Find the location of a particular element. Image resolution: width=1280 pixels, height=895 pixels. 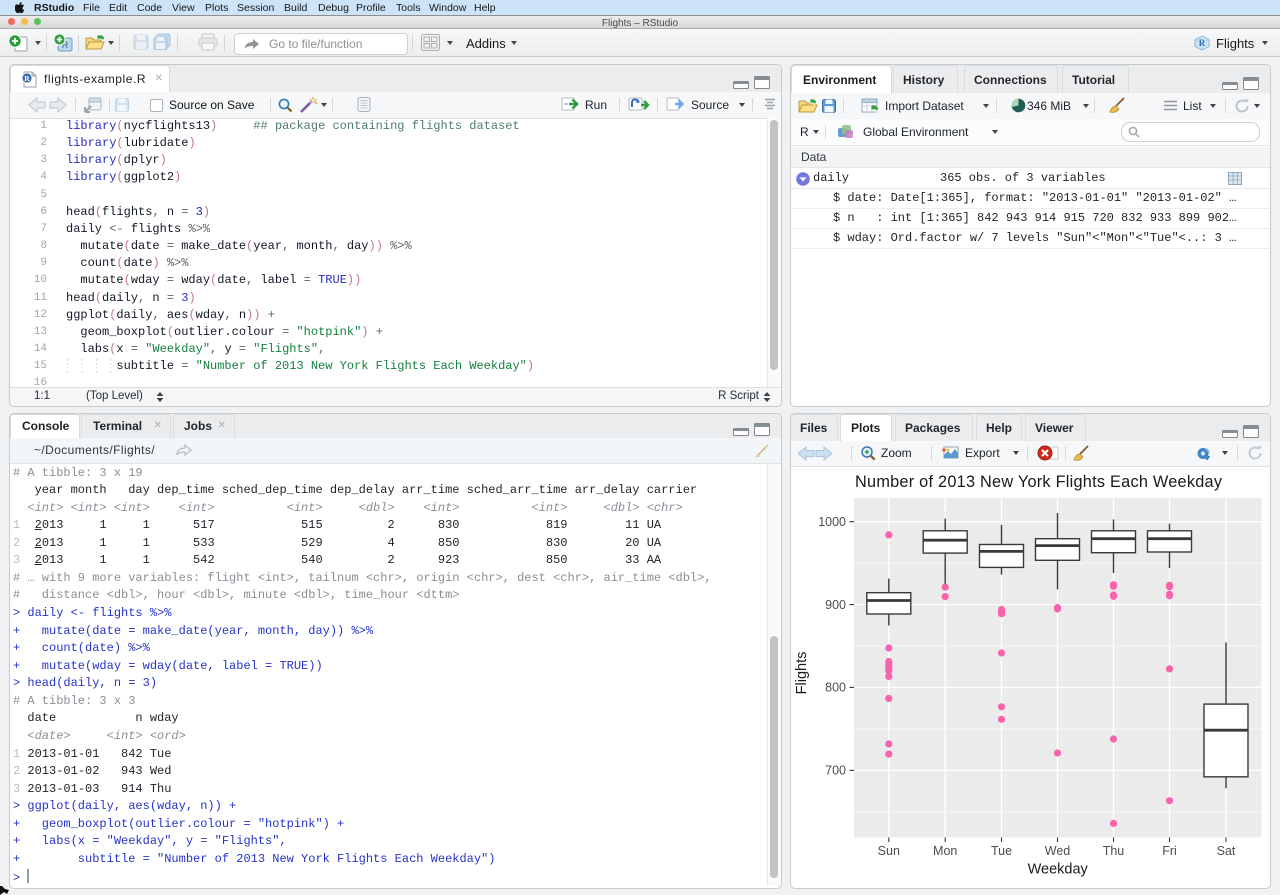

svg-text: Sat is located at coordinates (1226, 851).